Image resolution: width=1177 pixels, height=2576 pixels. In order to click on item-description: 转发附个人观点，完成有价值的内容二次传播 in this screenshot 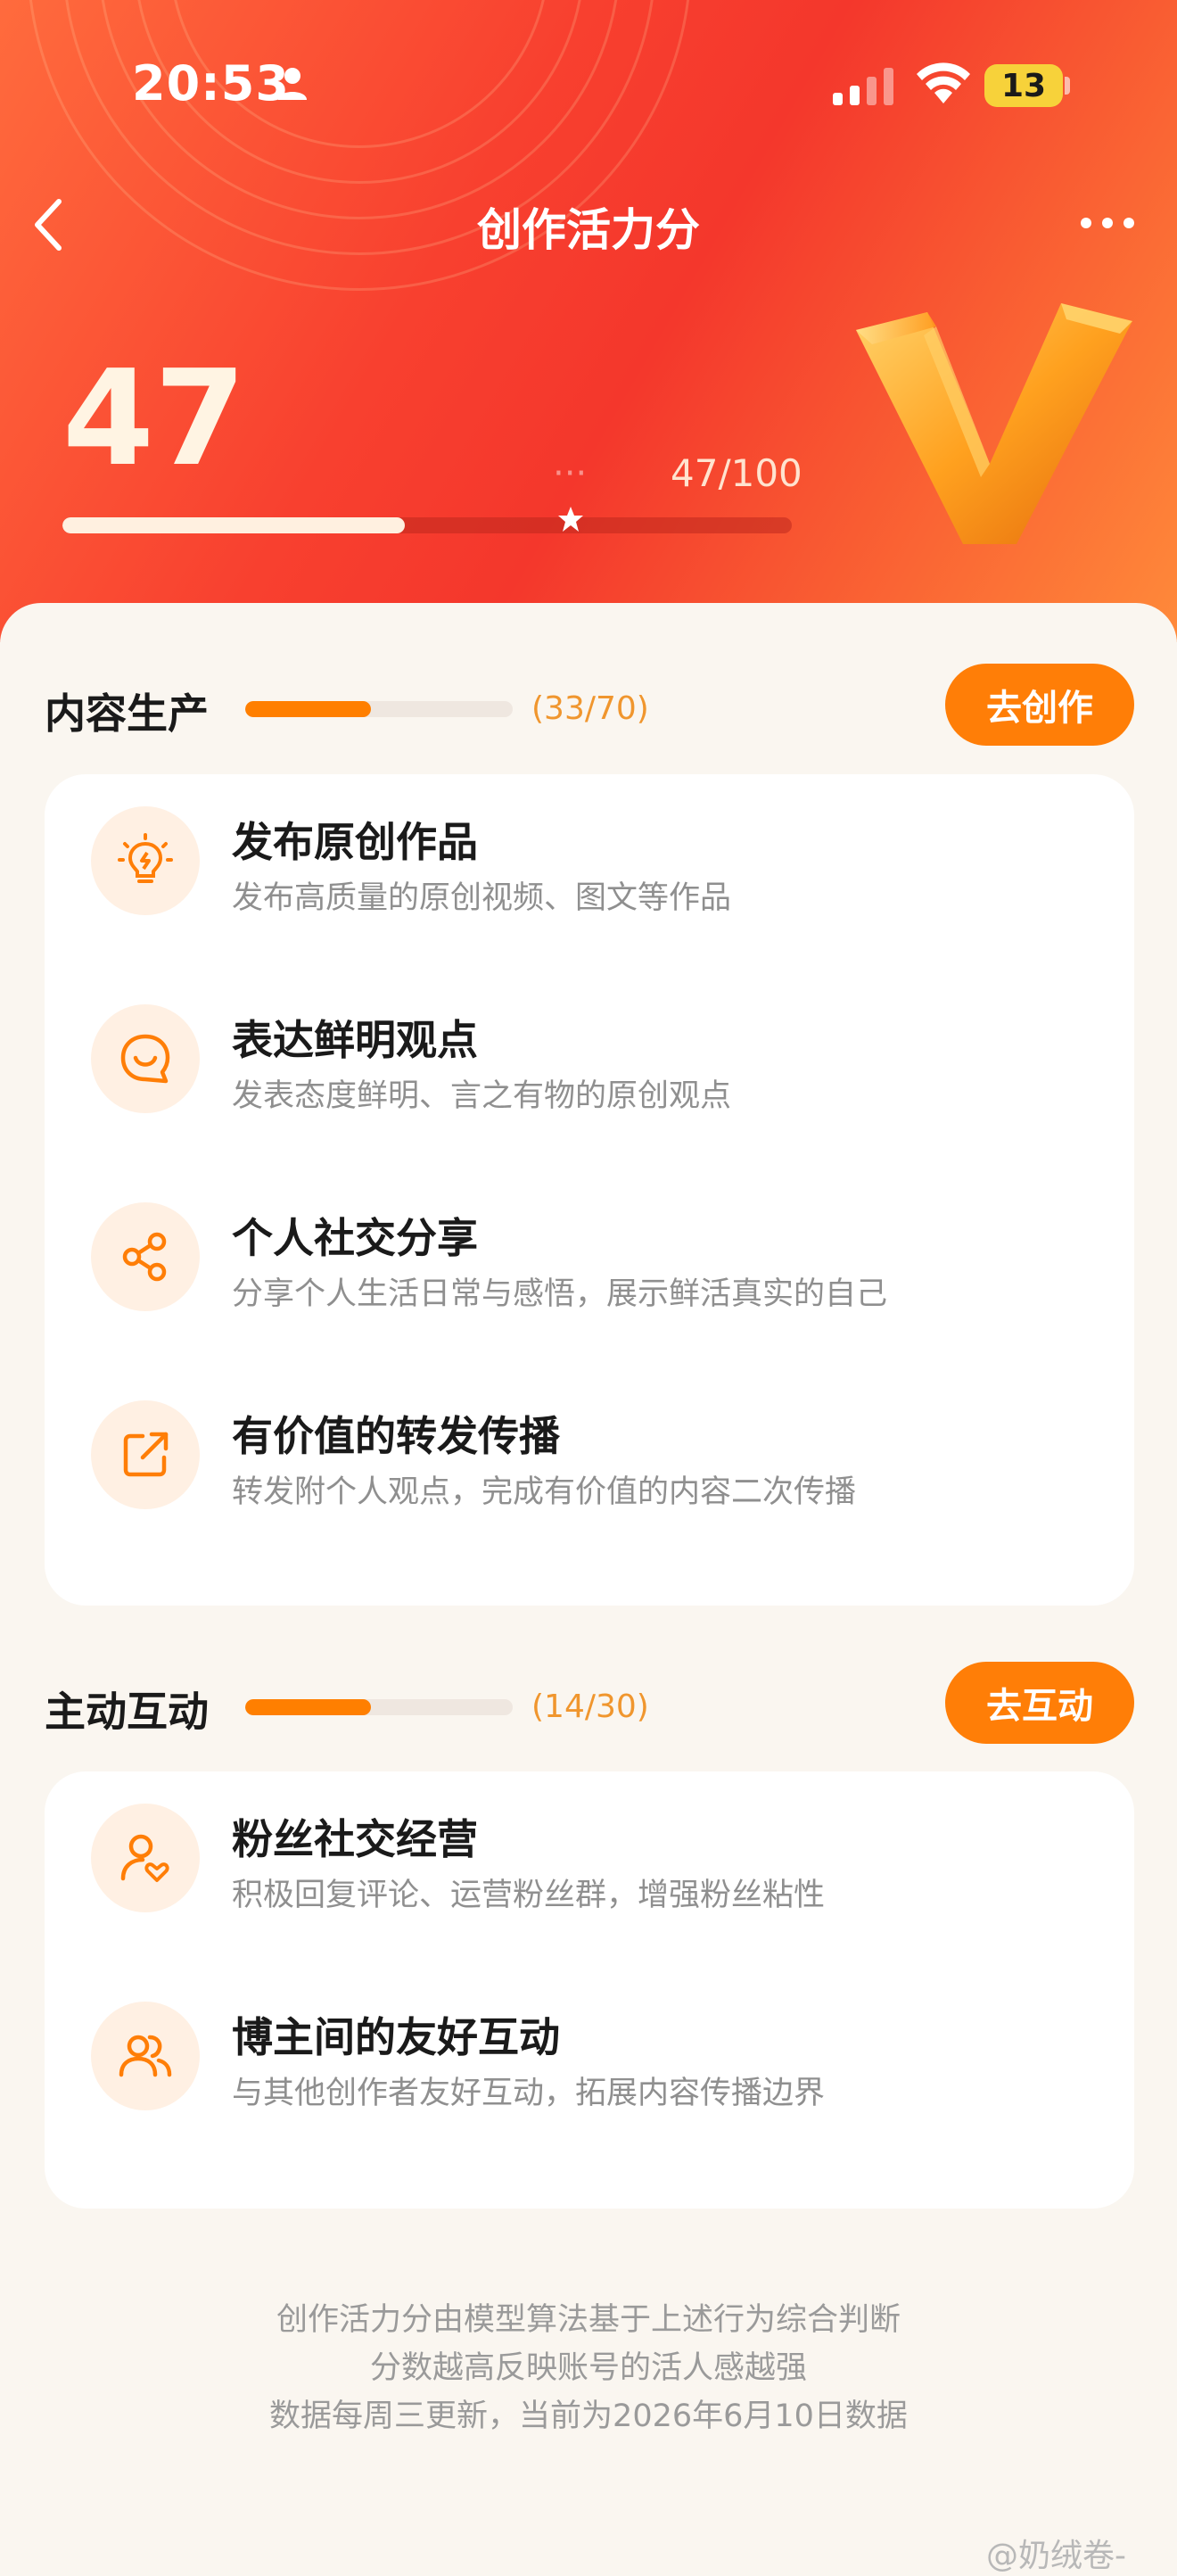, I will do `click(544, 1492)`.